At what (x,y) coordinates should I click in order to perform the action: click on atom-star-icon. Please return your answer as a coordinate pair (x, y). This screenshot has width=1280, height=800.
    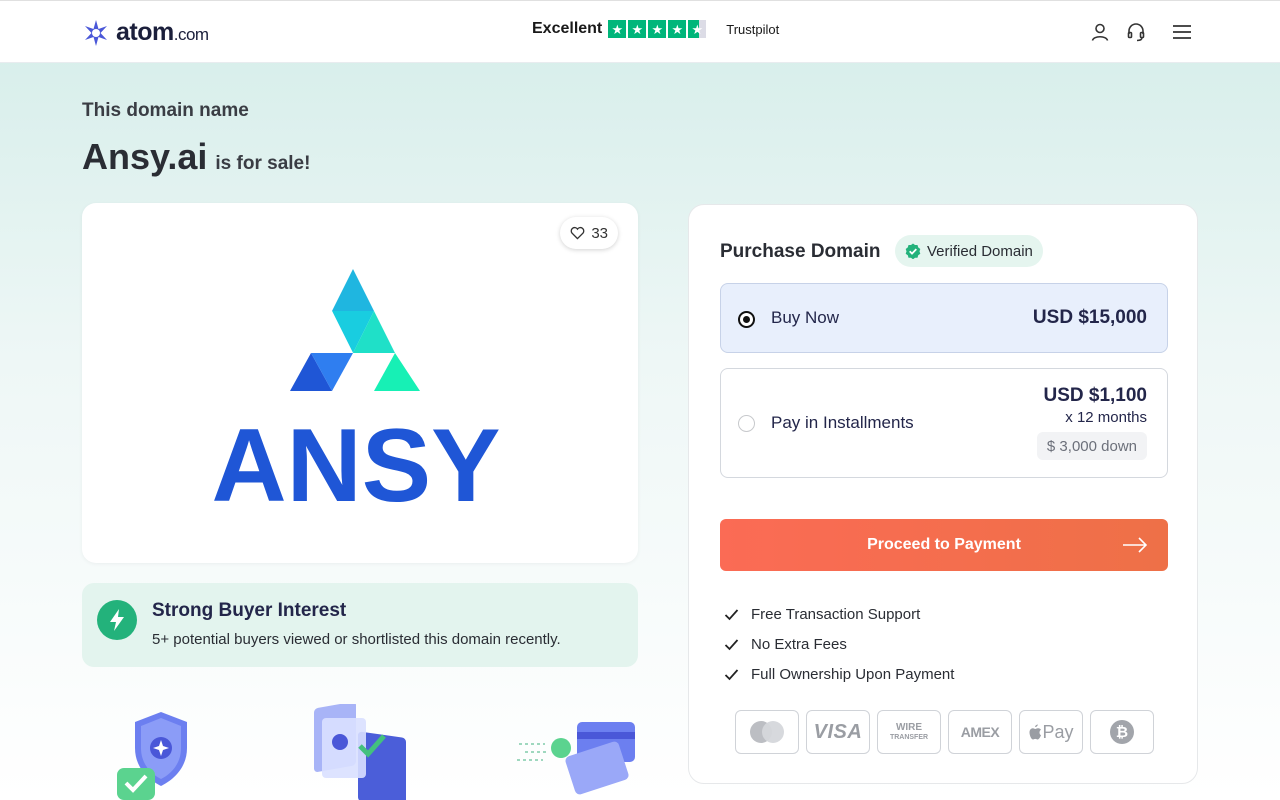
    Looking at the image, I should click on (96, 32).